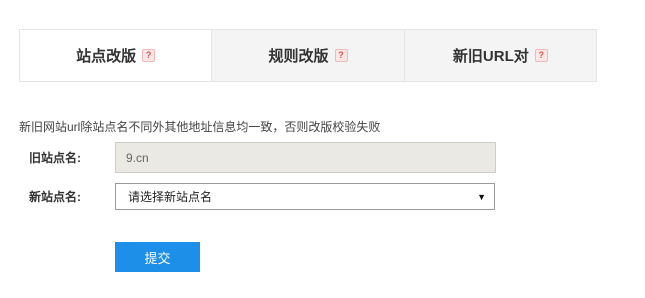 The height and width of the screenshot is (298, 645). I want to click on old-site-label: 旧站点名:, so click(55, 158).